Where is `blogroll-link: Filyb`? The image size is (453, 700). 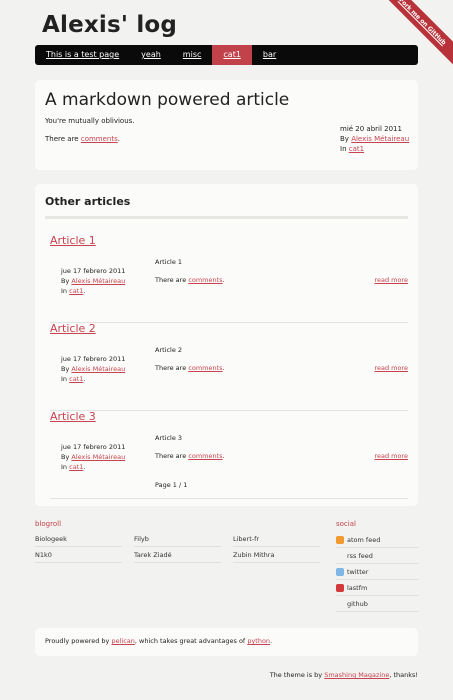
blogroll-link: Filyb is located at coordinates (177, 540).